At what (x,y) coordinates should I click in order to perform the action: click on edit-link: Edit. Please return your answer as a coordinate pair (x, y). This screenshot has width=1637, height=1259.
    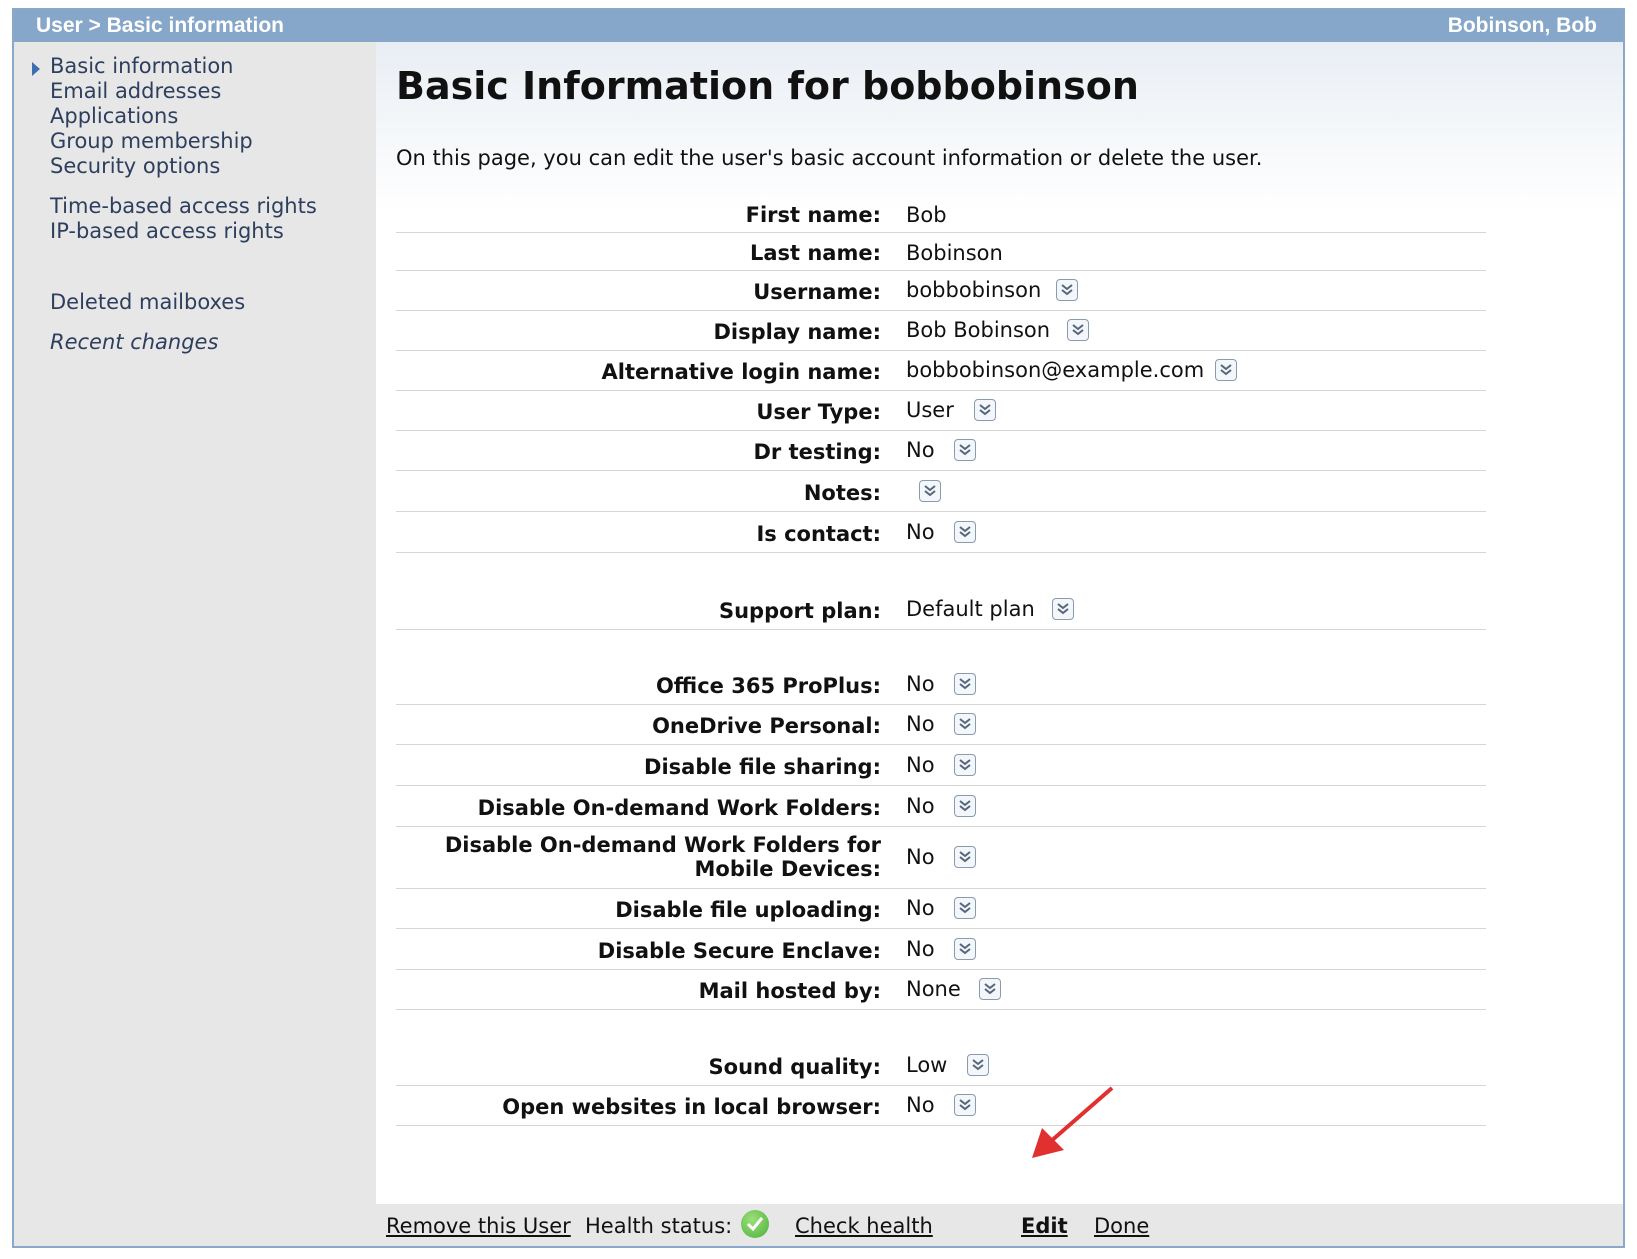
    Looking at the image, I should click on (1044, 1226).